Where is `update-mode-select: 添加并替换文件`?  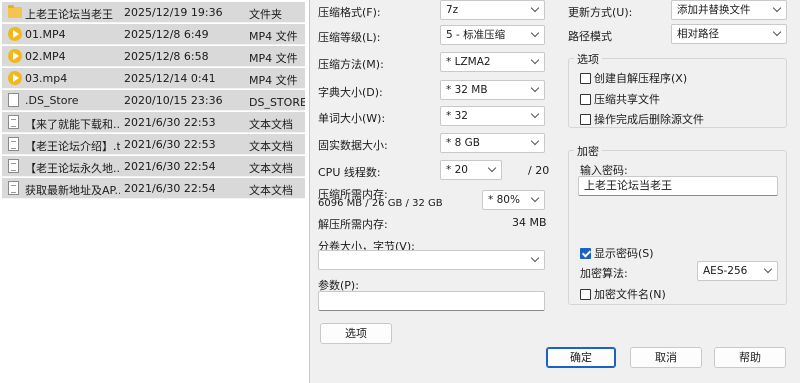
update-mode-select: 添加并替换文件 is located at coordinates (729, 10).